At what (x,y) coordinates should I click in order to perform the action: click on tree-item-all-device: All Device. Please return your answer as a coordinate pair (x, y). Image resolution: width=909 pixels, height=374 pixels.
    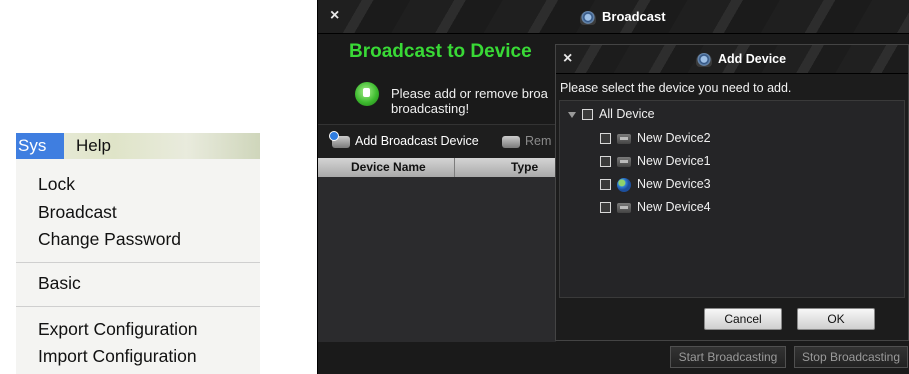
    Looking at the image, I should click on (611, 116).